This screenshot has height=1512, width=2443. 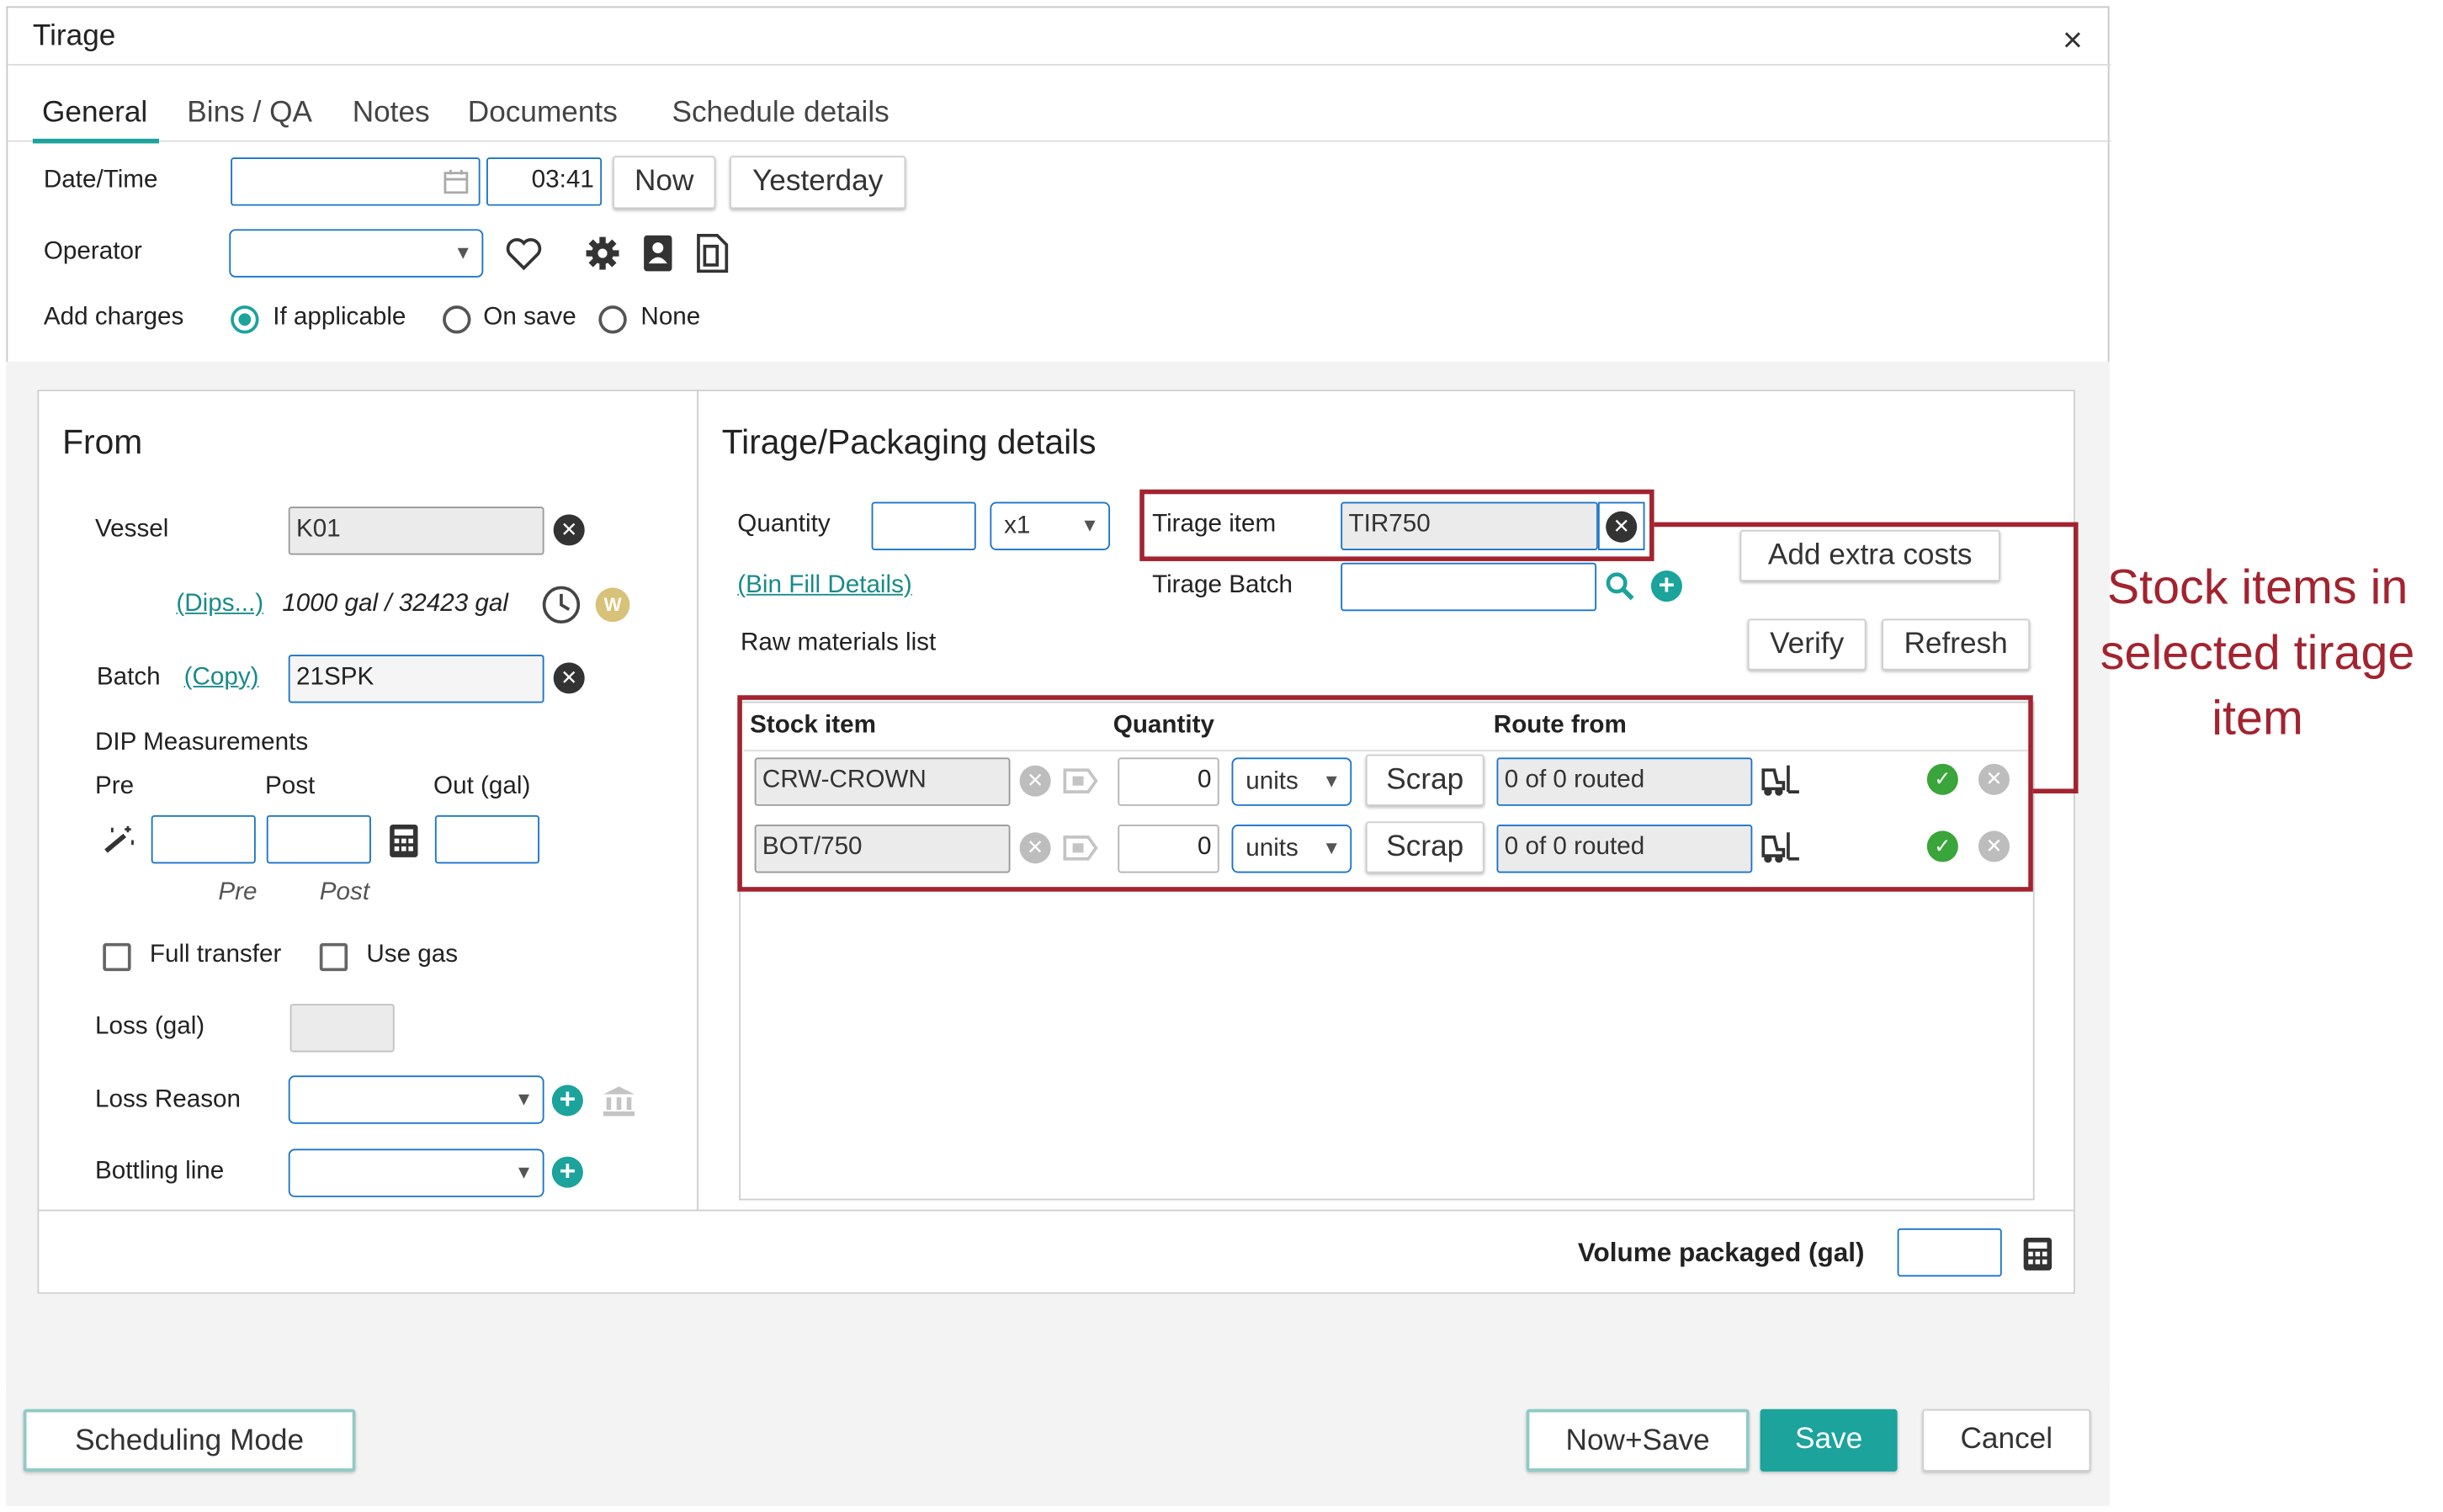 What do you see at coordinates (780, 114) in the screenshot?
I see `tab-schedule-details: Schedule details` at bounding box center [780, 114].